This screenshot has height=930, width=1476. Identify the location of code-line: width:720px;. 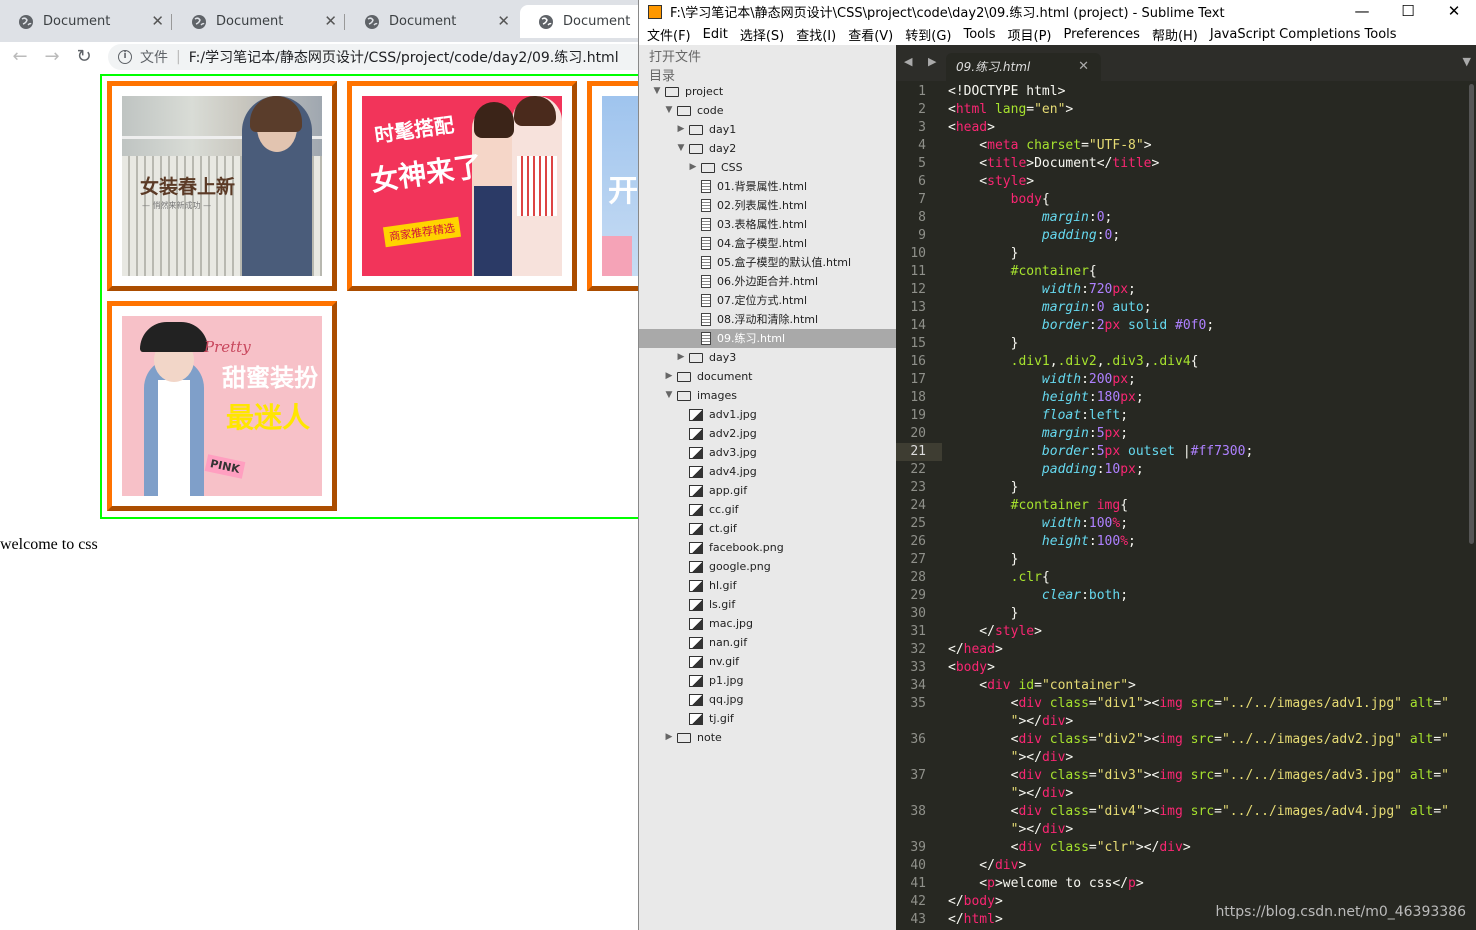
(1042, 290).